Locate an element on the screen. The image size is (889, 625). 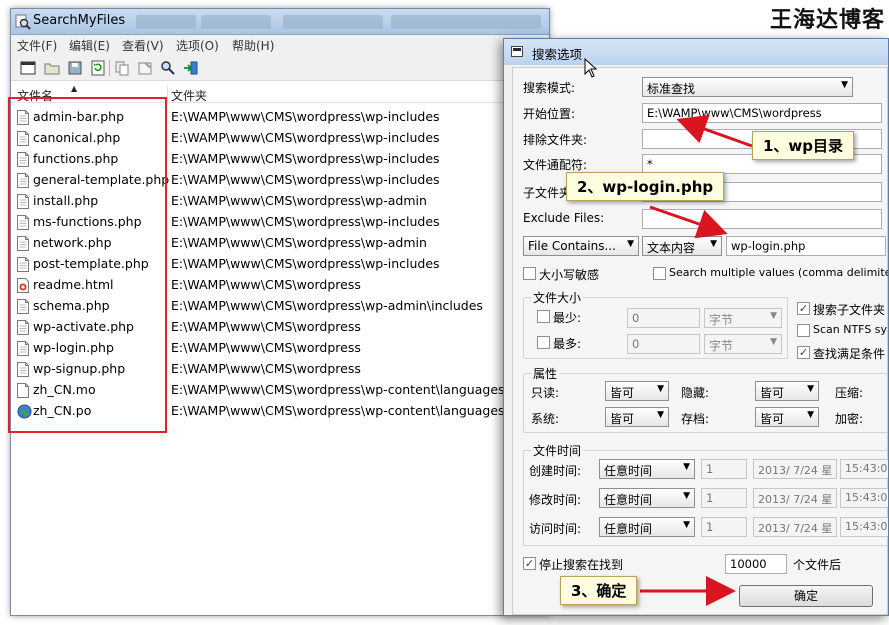
start-location-label: 开始位置: is located at coordinates (549, 114).